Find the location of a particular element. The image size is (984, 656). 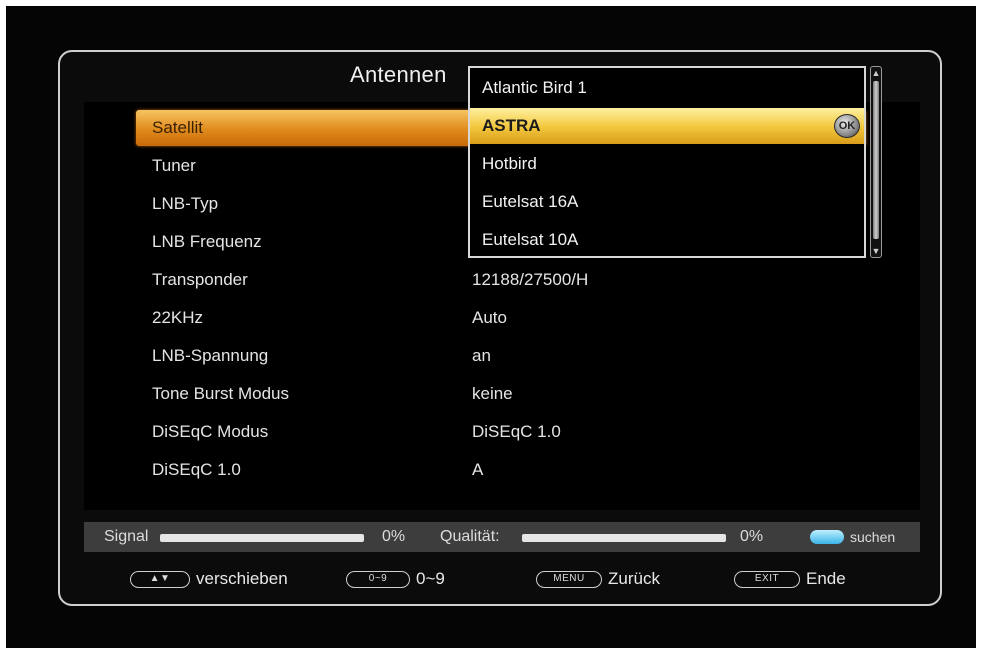

dropdown-option: Hotbird is located at coordinates (667, 164).